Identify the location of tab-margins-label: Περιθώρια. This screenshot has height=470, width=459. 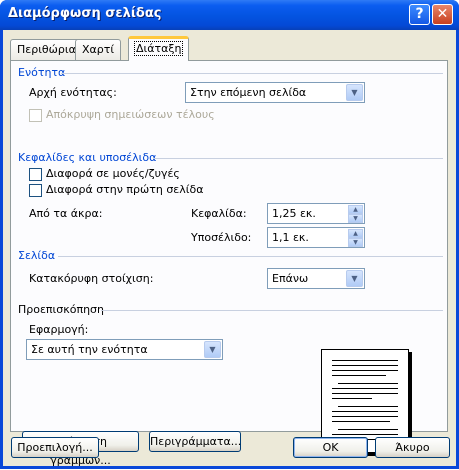
(46, 49).